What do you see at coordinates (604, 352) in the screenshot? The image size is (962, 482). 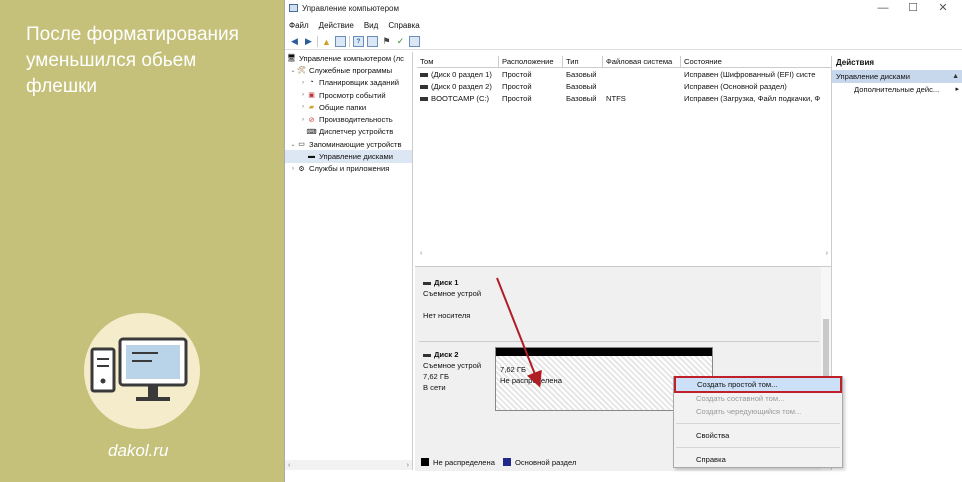 I see `partition-bar` at bounding box center [604, 352].